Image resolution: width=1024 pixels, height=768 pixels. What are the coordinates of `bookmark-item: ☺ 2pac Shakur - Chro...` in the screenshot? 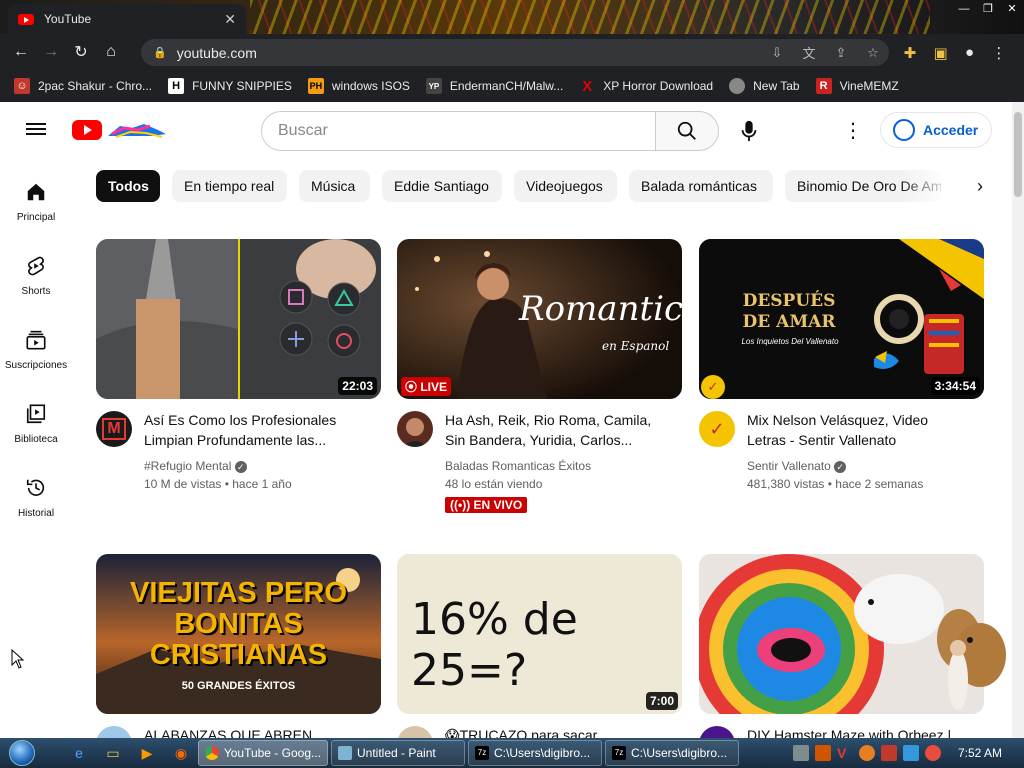 It's located at (83, 86).